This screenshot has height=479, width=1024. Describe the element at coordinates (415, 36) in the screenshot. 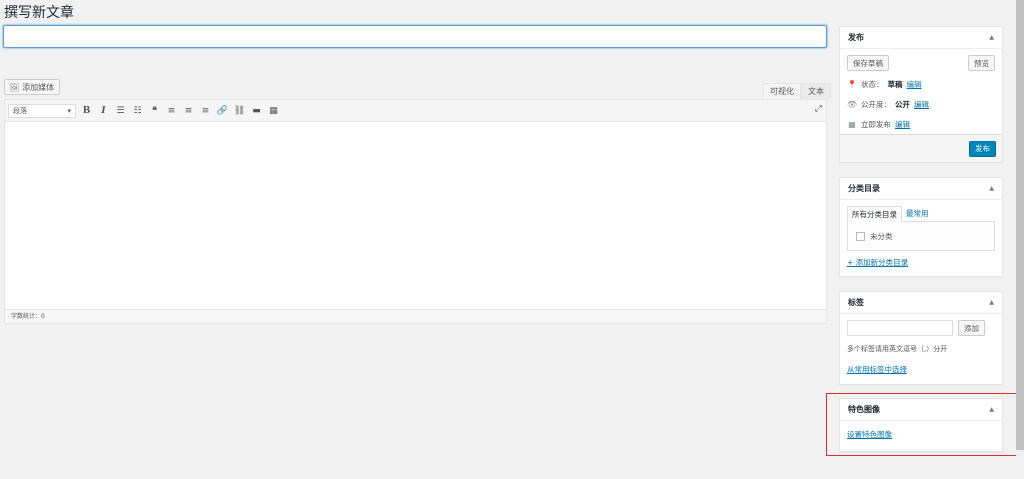

I see `post-title-input` at that location.